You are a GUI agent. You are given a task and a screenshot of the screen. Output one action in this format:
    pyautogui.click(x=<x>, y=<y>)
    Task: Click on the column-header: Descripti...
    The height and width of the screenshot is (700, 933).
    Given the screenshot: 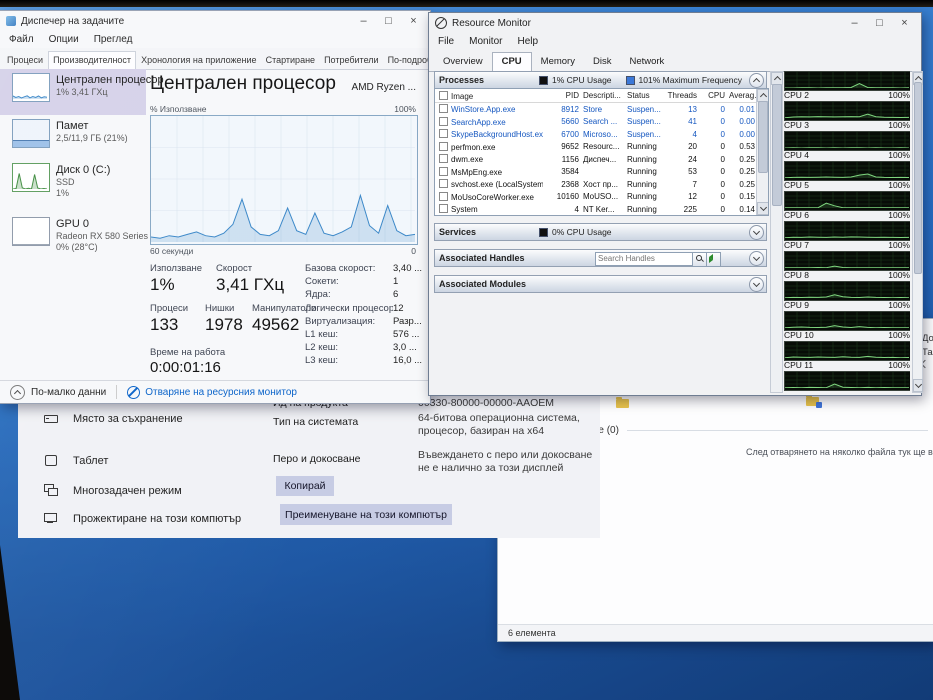 What is the action you would take?
    pyautogui.click(x=603, y=95)
    